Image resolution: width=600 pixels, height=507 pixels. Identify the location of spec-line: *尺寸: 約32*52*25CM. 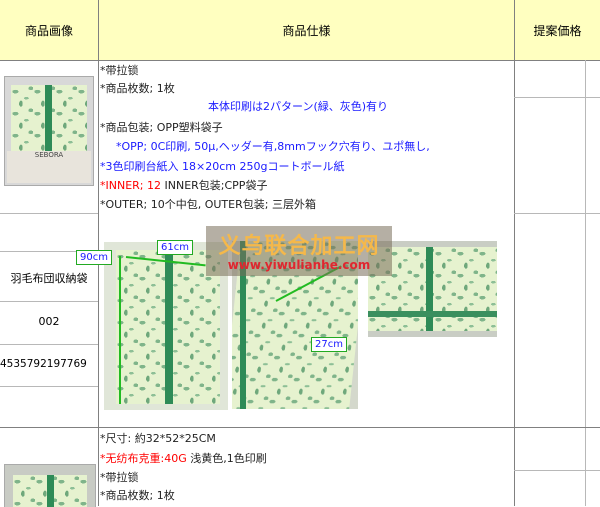
(158, 438).